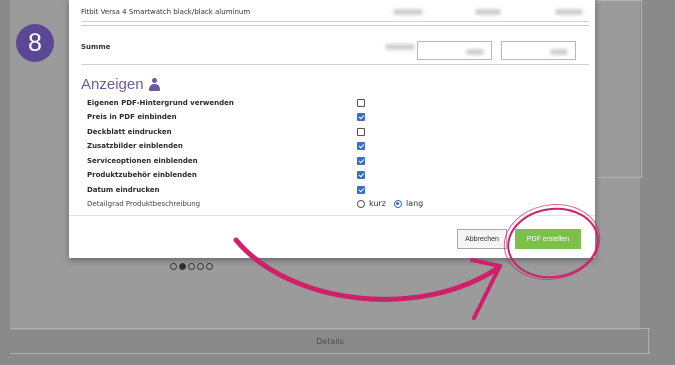 The height and width of the screenshot is (365, 675). What do you see at coordinates (237, 132) in the screenshot?
I see `option-cover: Deckblatt eindrucken` at bounding box center [237, 132].